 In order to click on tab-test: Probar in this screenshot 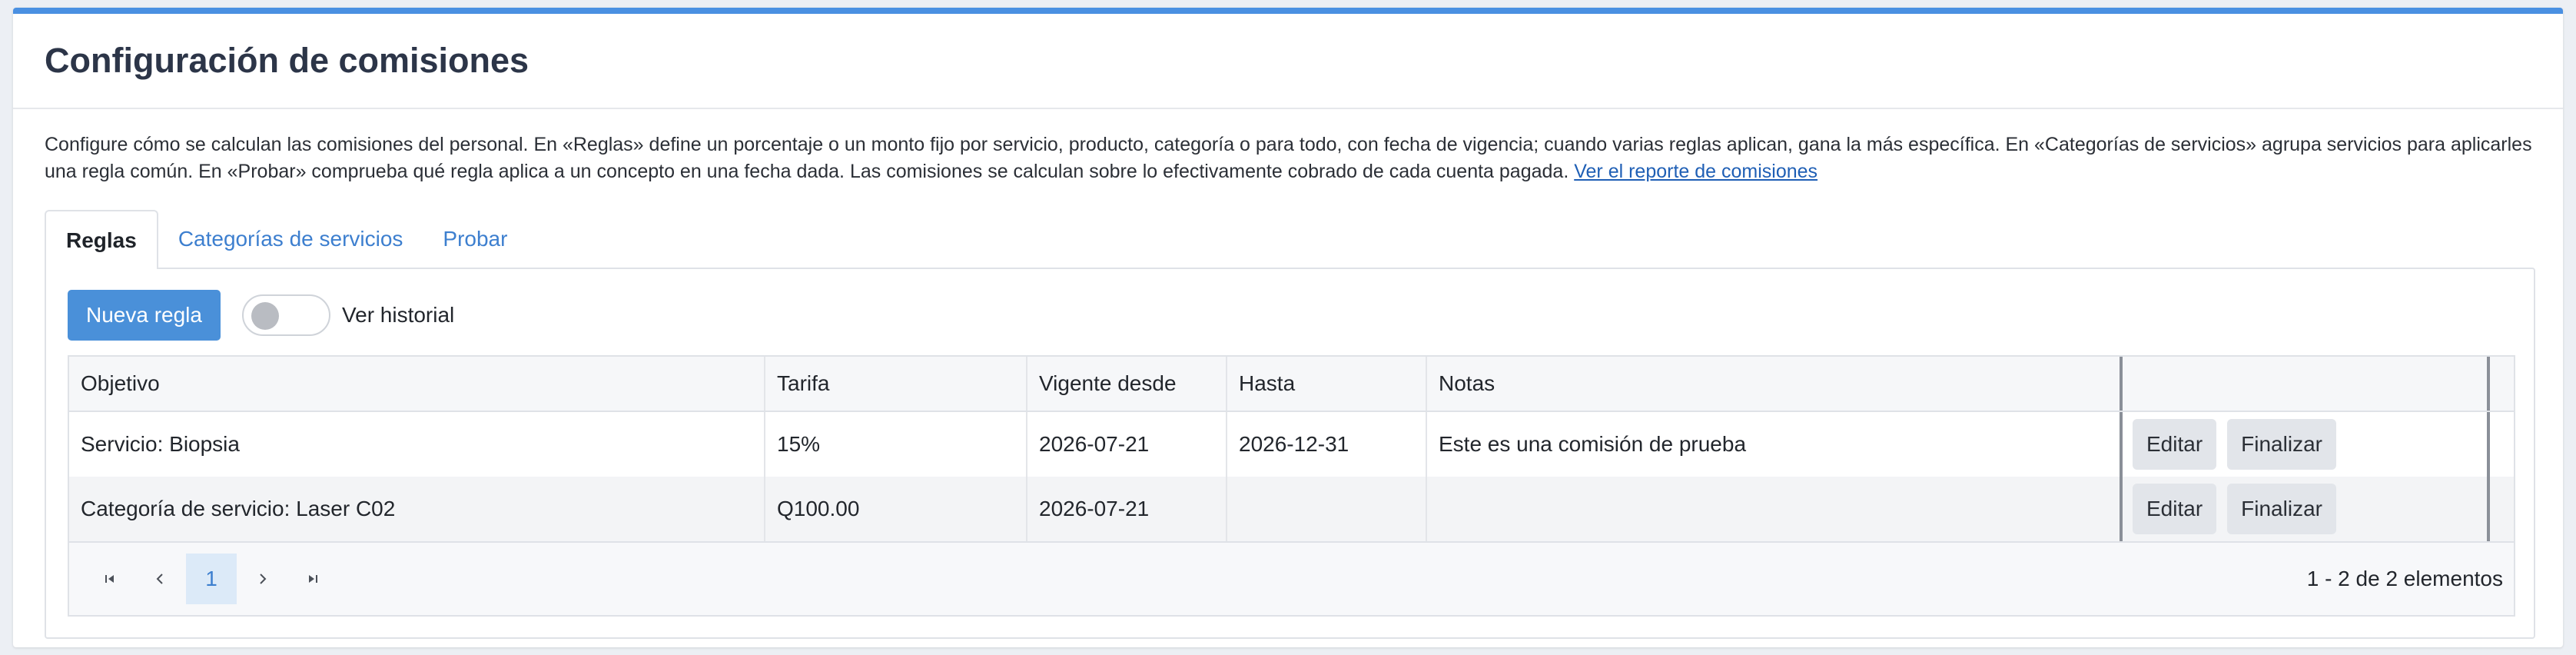, I will do `click(475, 239)`.